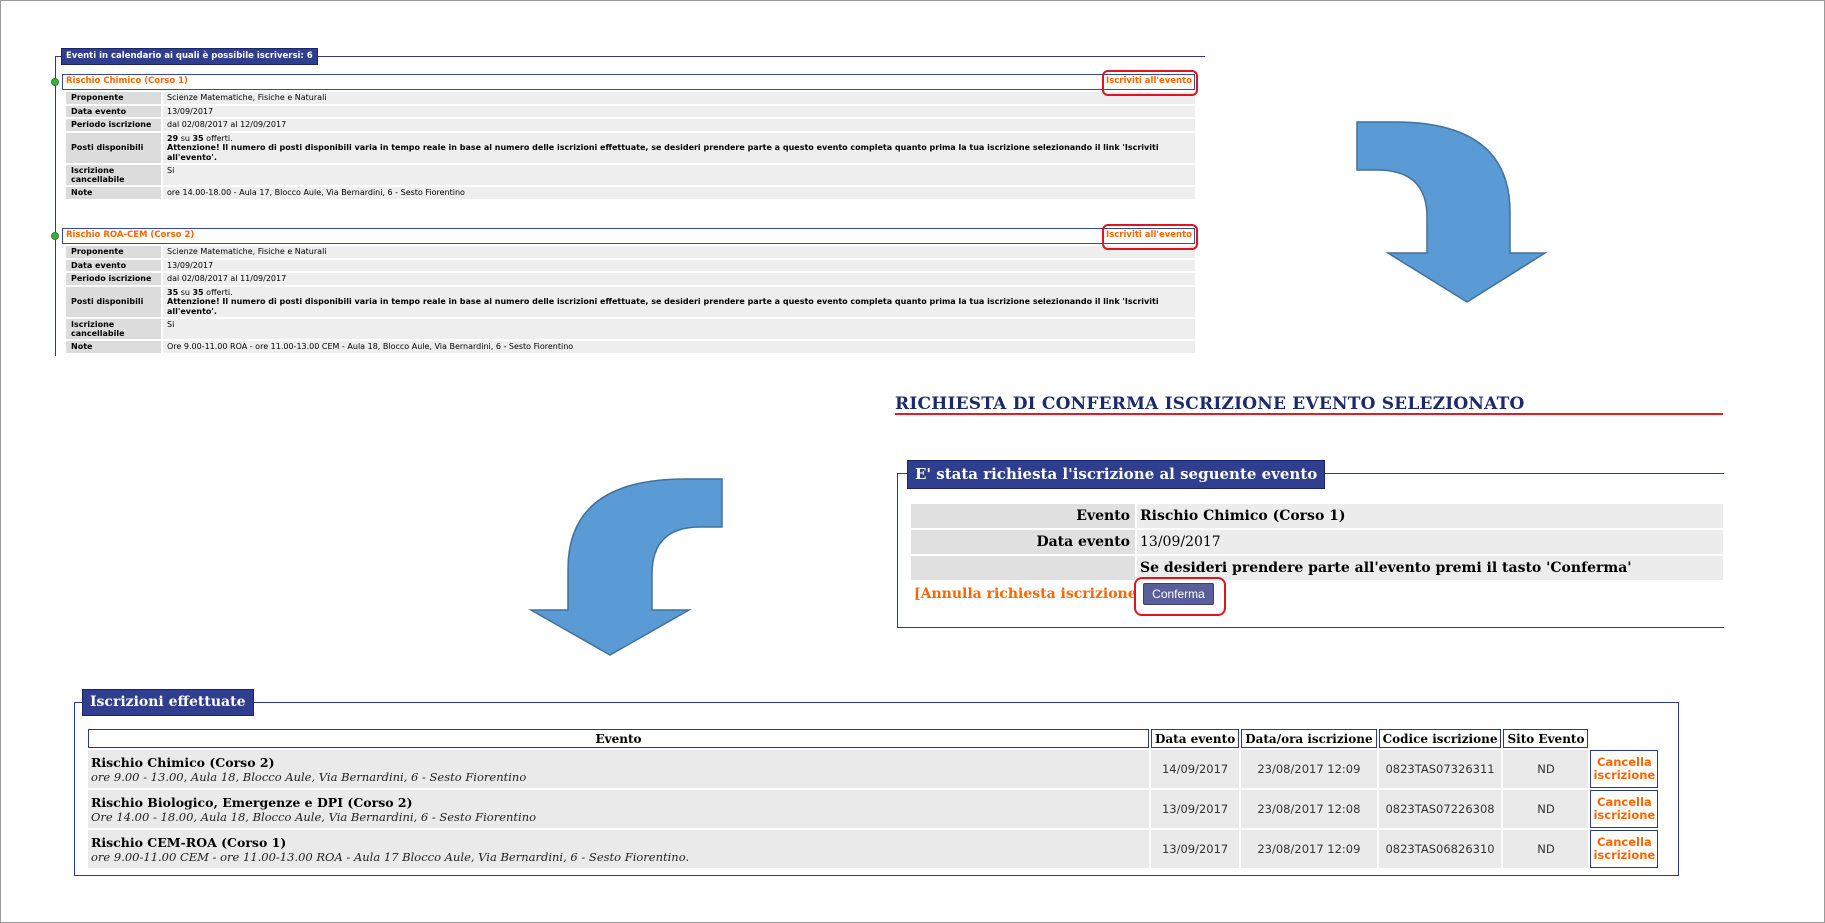 This screenshot has width=1825, height=923. What do you see at coordinates (127, 81) in the screenshot?
I see `event-title: Rischio Chimico (Corso 1)` at bounding box center [127, 81].